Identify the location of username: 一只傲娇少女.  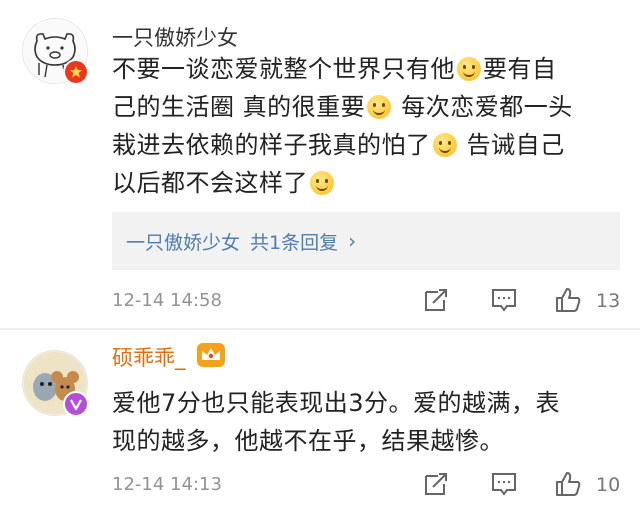
(175, 37).